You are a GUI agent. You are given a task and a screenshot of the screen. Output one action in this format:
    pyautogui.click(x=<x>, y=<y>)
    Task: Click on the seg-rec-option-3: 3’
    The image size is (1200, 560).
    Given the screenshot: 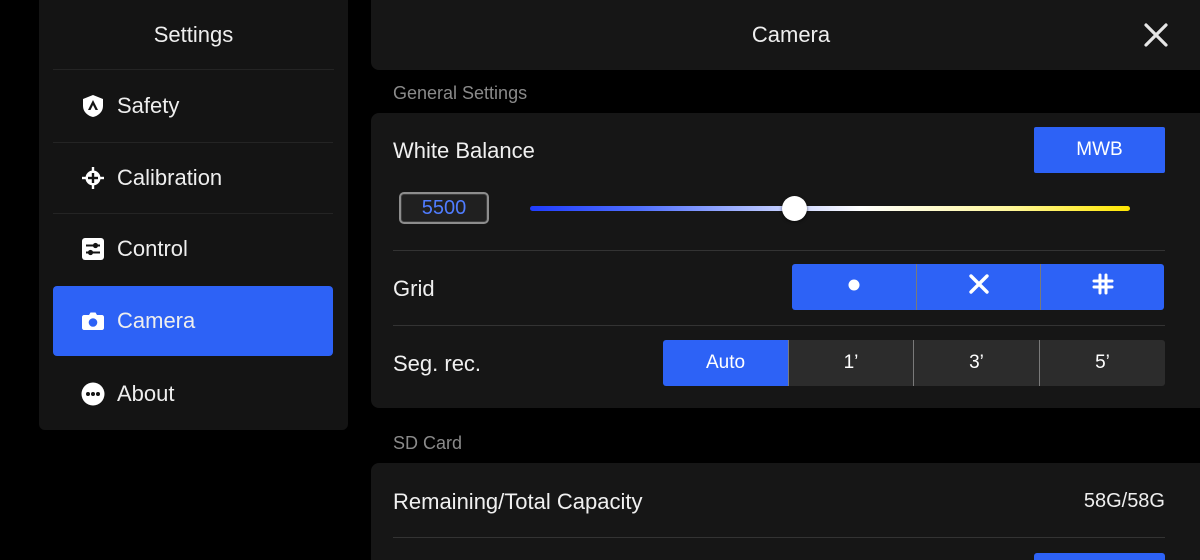 What is the action you would take?
    pyautogui.click(x=976, y=363)
    